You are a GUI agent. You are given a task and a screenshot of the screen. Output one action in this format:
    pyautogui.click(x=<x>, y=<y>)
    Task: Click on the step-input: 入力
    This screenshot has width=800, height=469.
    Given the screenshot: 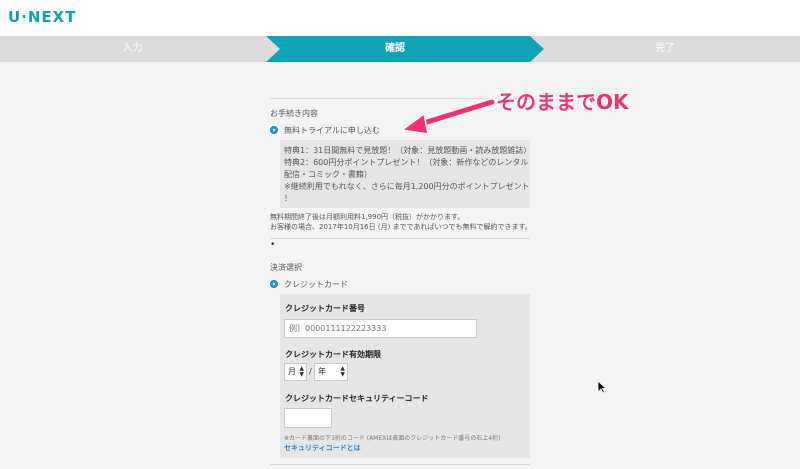 What is the action you would take?
    pyautogui.click(x=132, y=48)
    